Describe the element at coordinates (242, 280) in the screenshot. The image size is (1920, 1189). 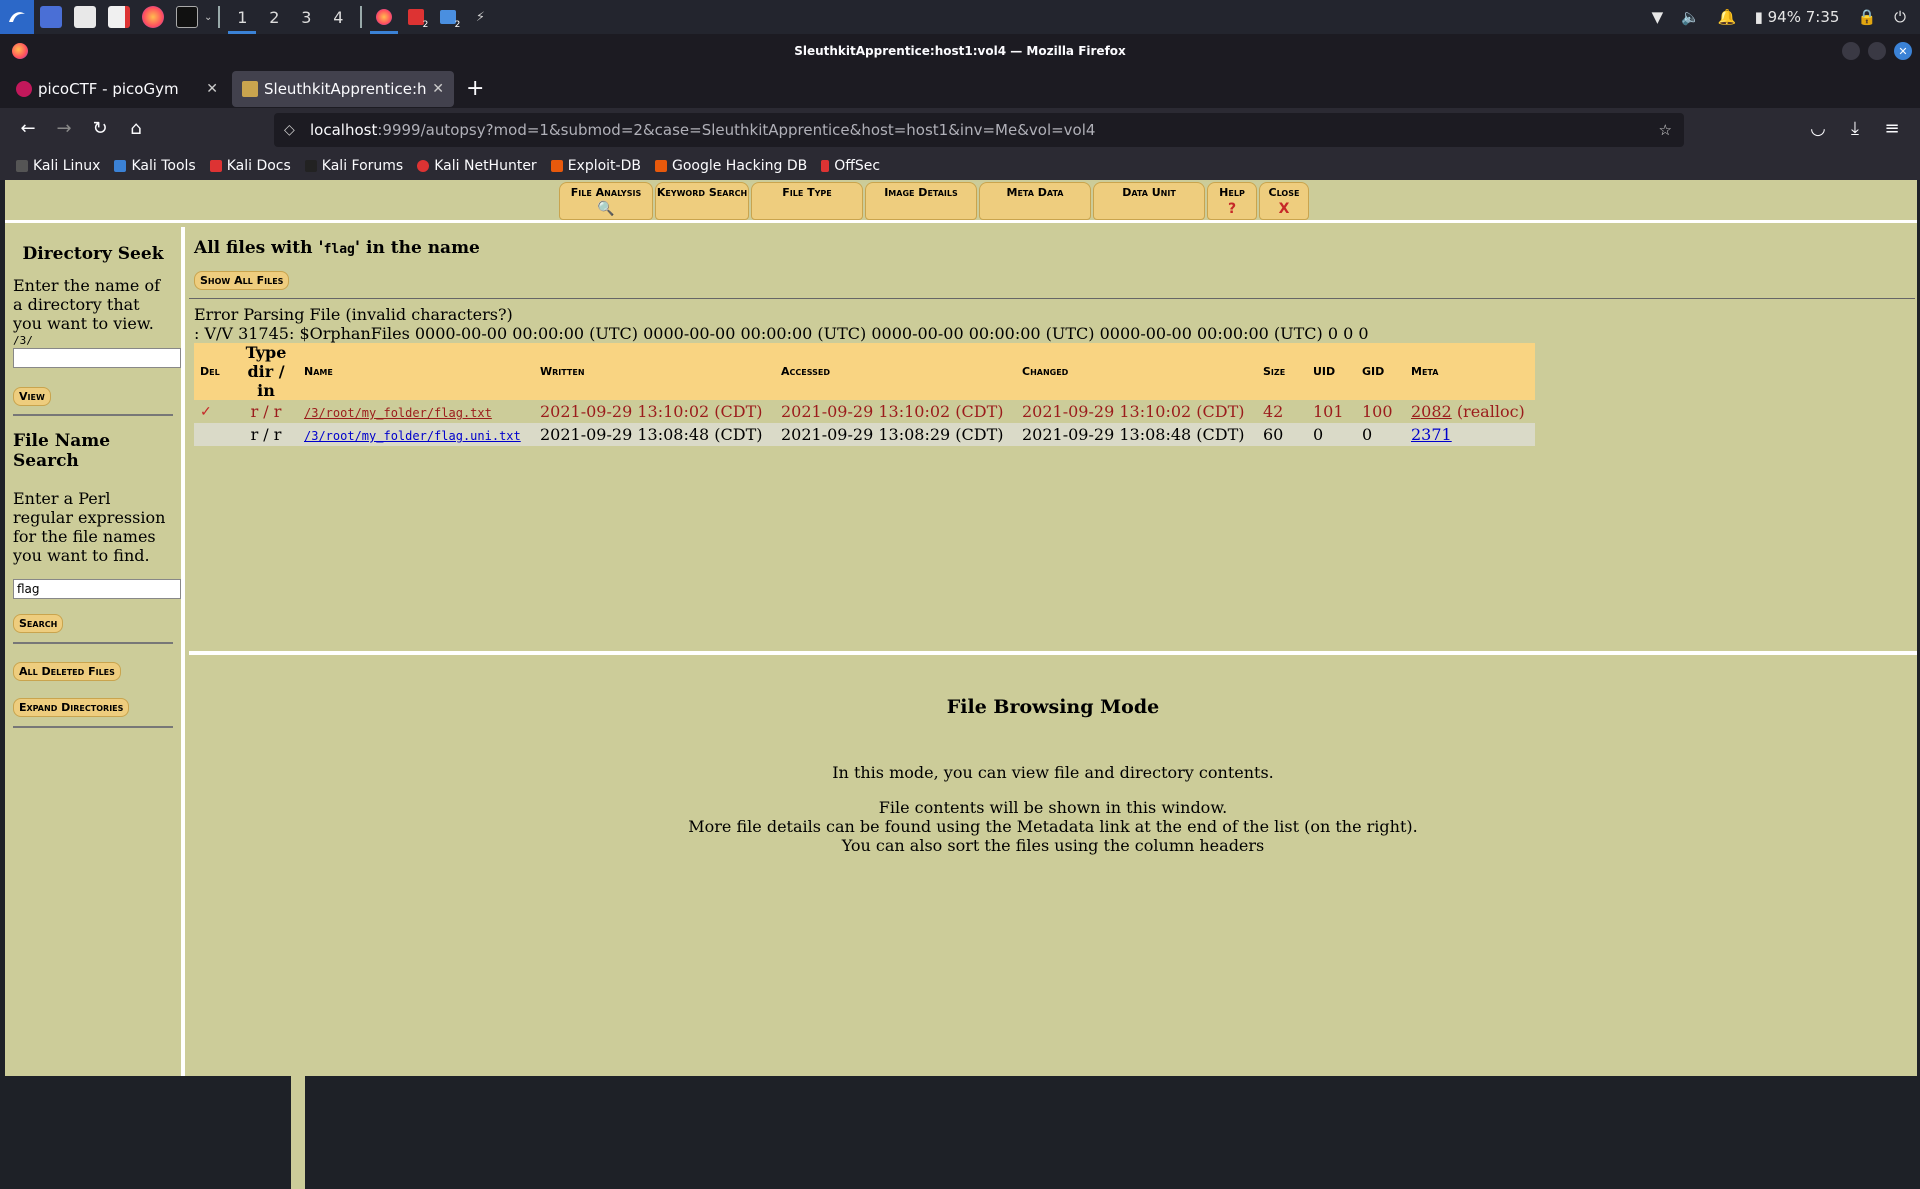
I see `show-all-files-button: Show All Files` at that location.